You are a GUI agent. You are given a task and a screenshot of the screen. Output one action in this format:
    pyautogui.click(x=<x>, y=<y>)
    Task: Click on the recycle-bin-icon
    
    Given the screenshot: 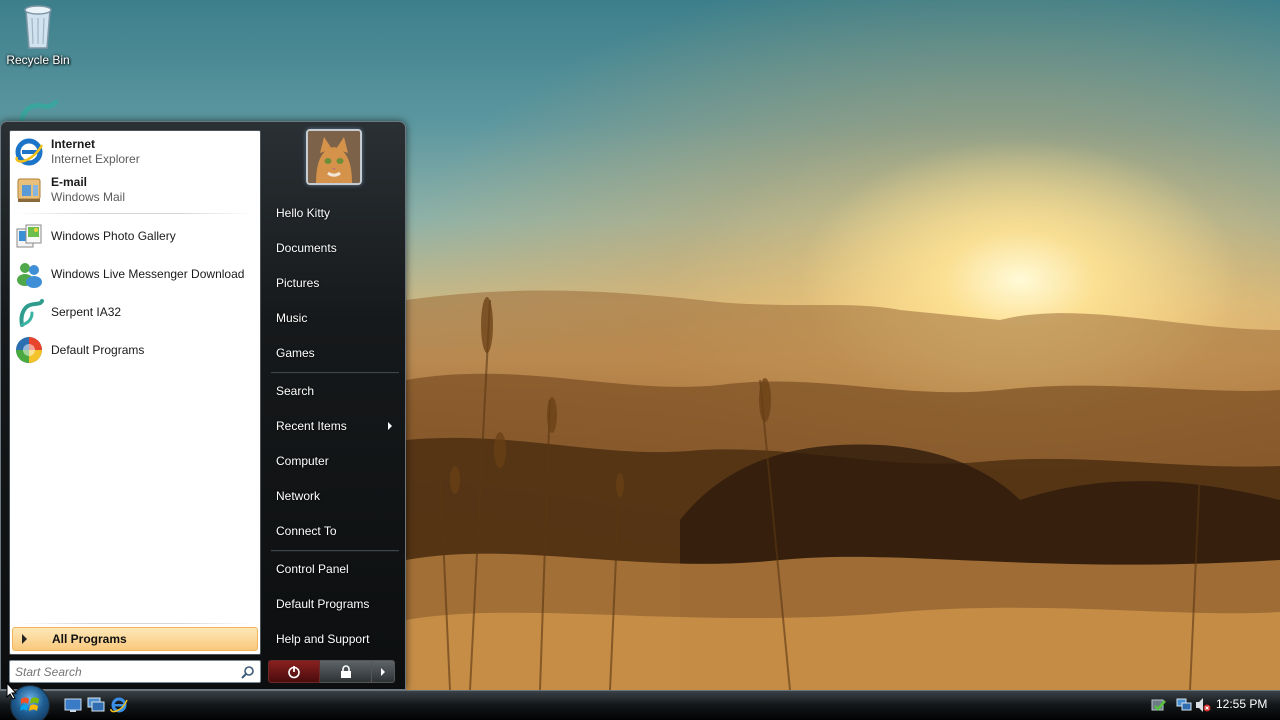 What is the action you would take?
    pyautogui.click(x=38, y=27)
    